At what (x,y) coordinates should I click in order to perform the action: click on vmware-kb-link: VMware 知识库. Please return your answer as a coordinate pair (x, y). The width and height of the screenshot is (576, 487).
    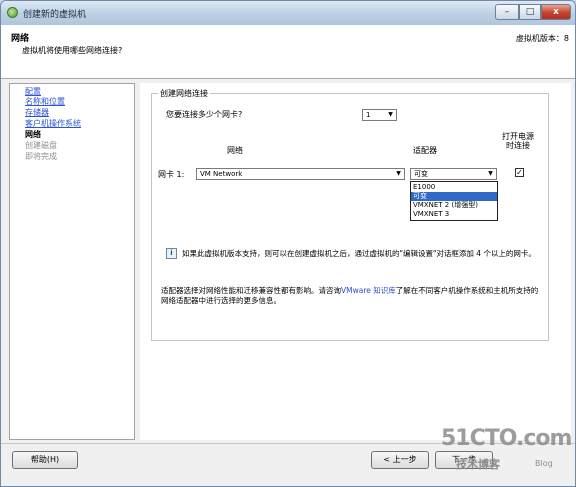
    Looking at the image, I should click on (368, 290).